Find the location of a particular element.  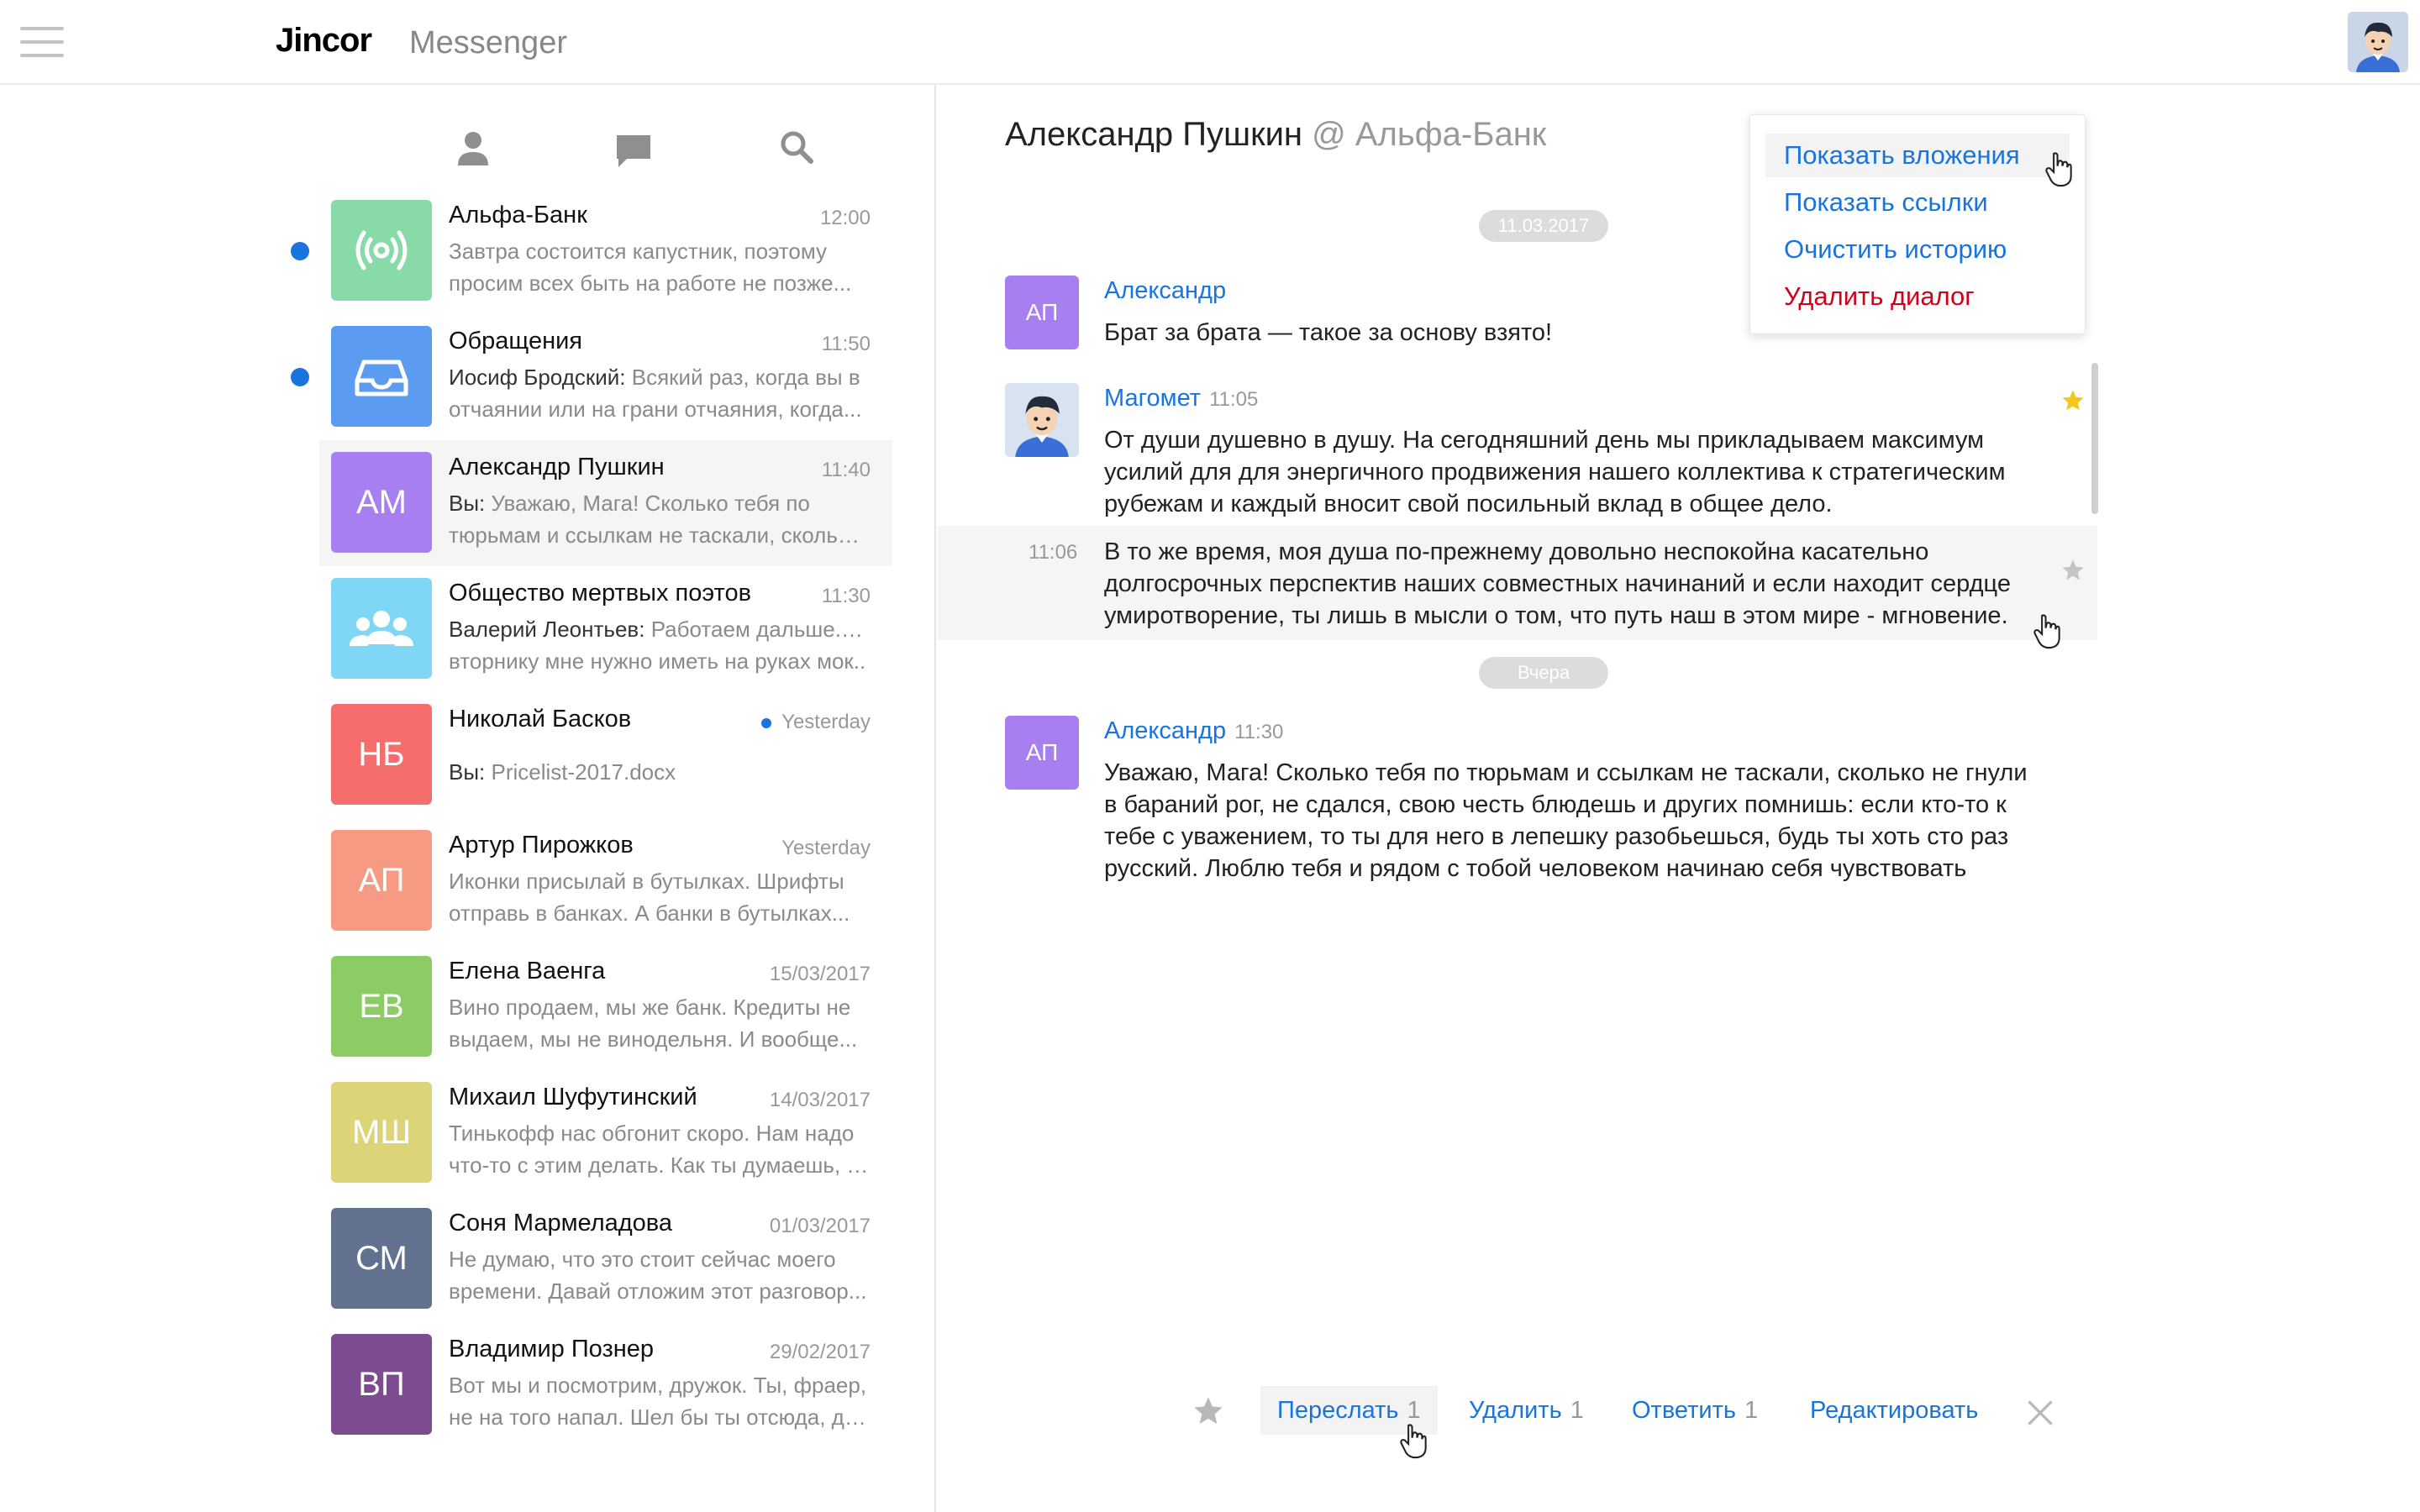

app-name: Messenger is located at coordinates (488, 42).